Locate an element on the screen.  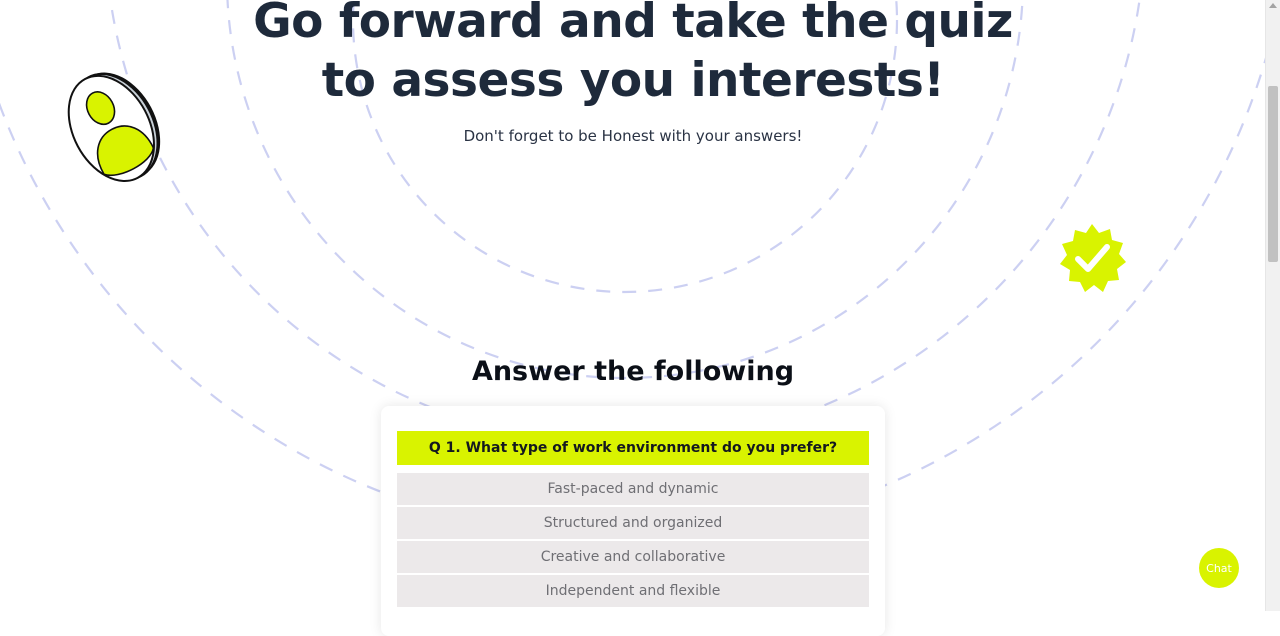
page-scrollbar is located at coordinates (1272, 305).